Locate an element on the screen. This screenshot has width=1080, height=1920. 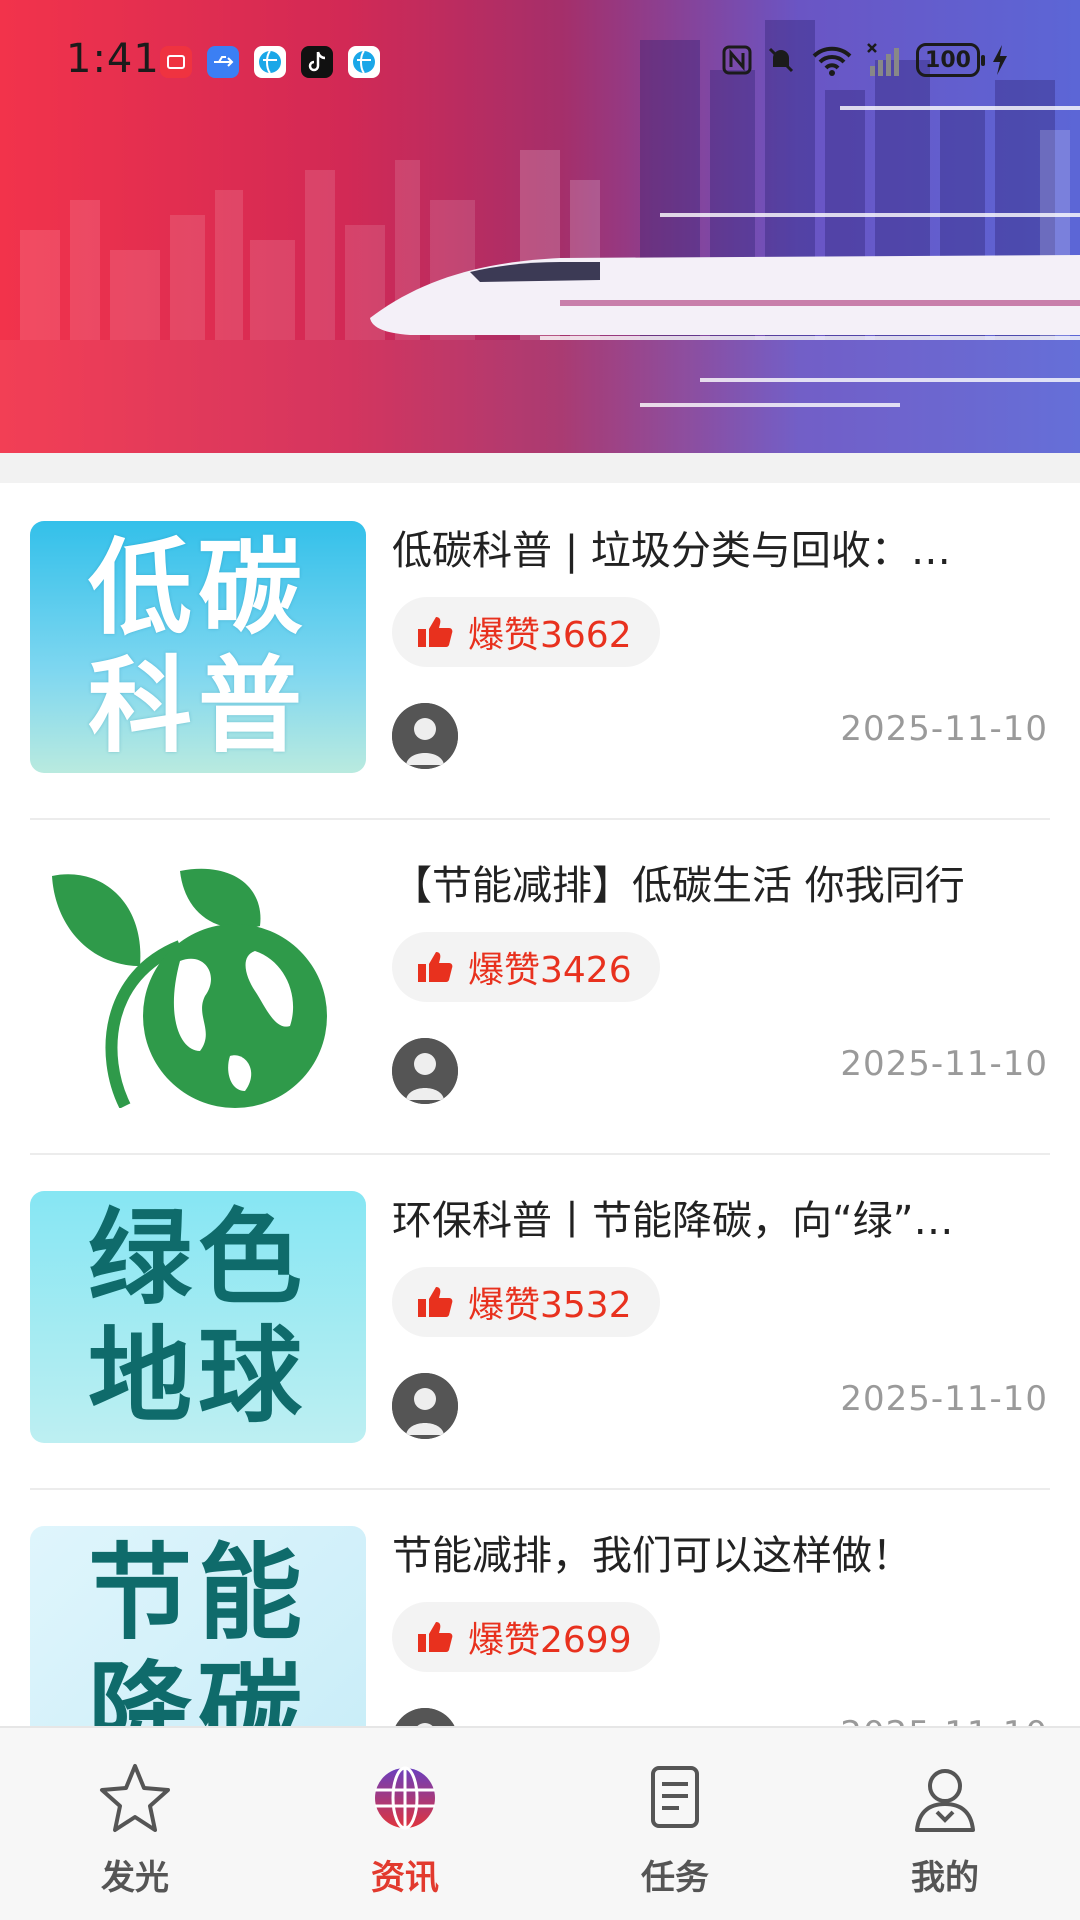
document-icon is located at coordinates (675, 1798).